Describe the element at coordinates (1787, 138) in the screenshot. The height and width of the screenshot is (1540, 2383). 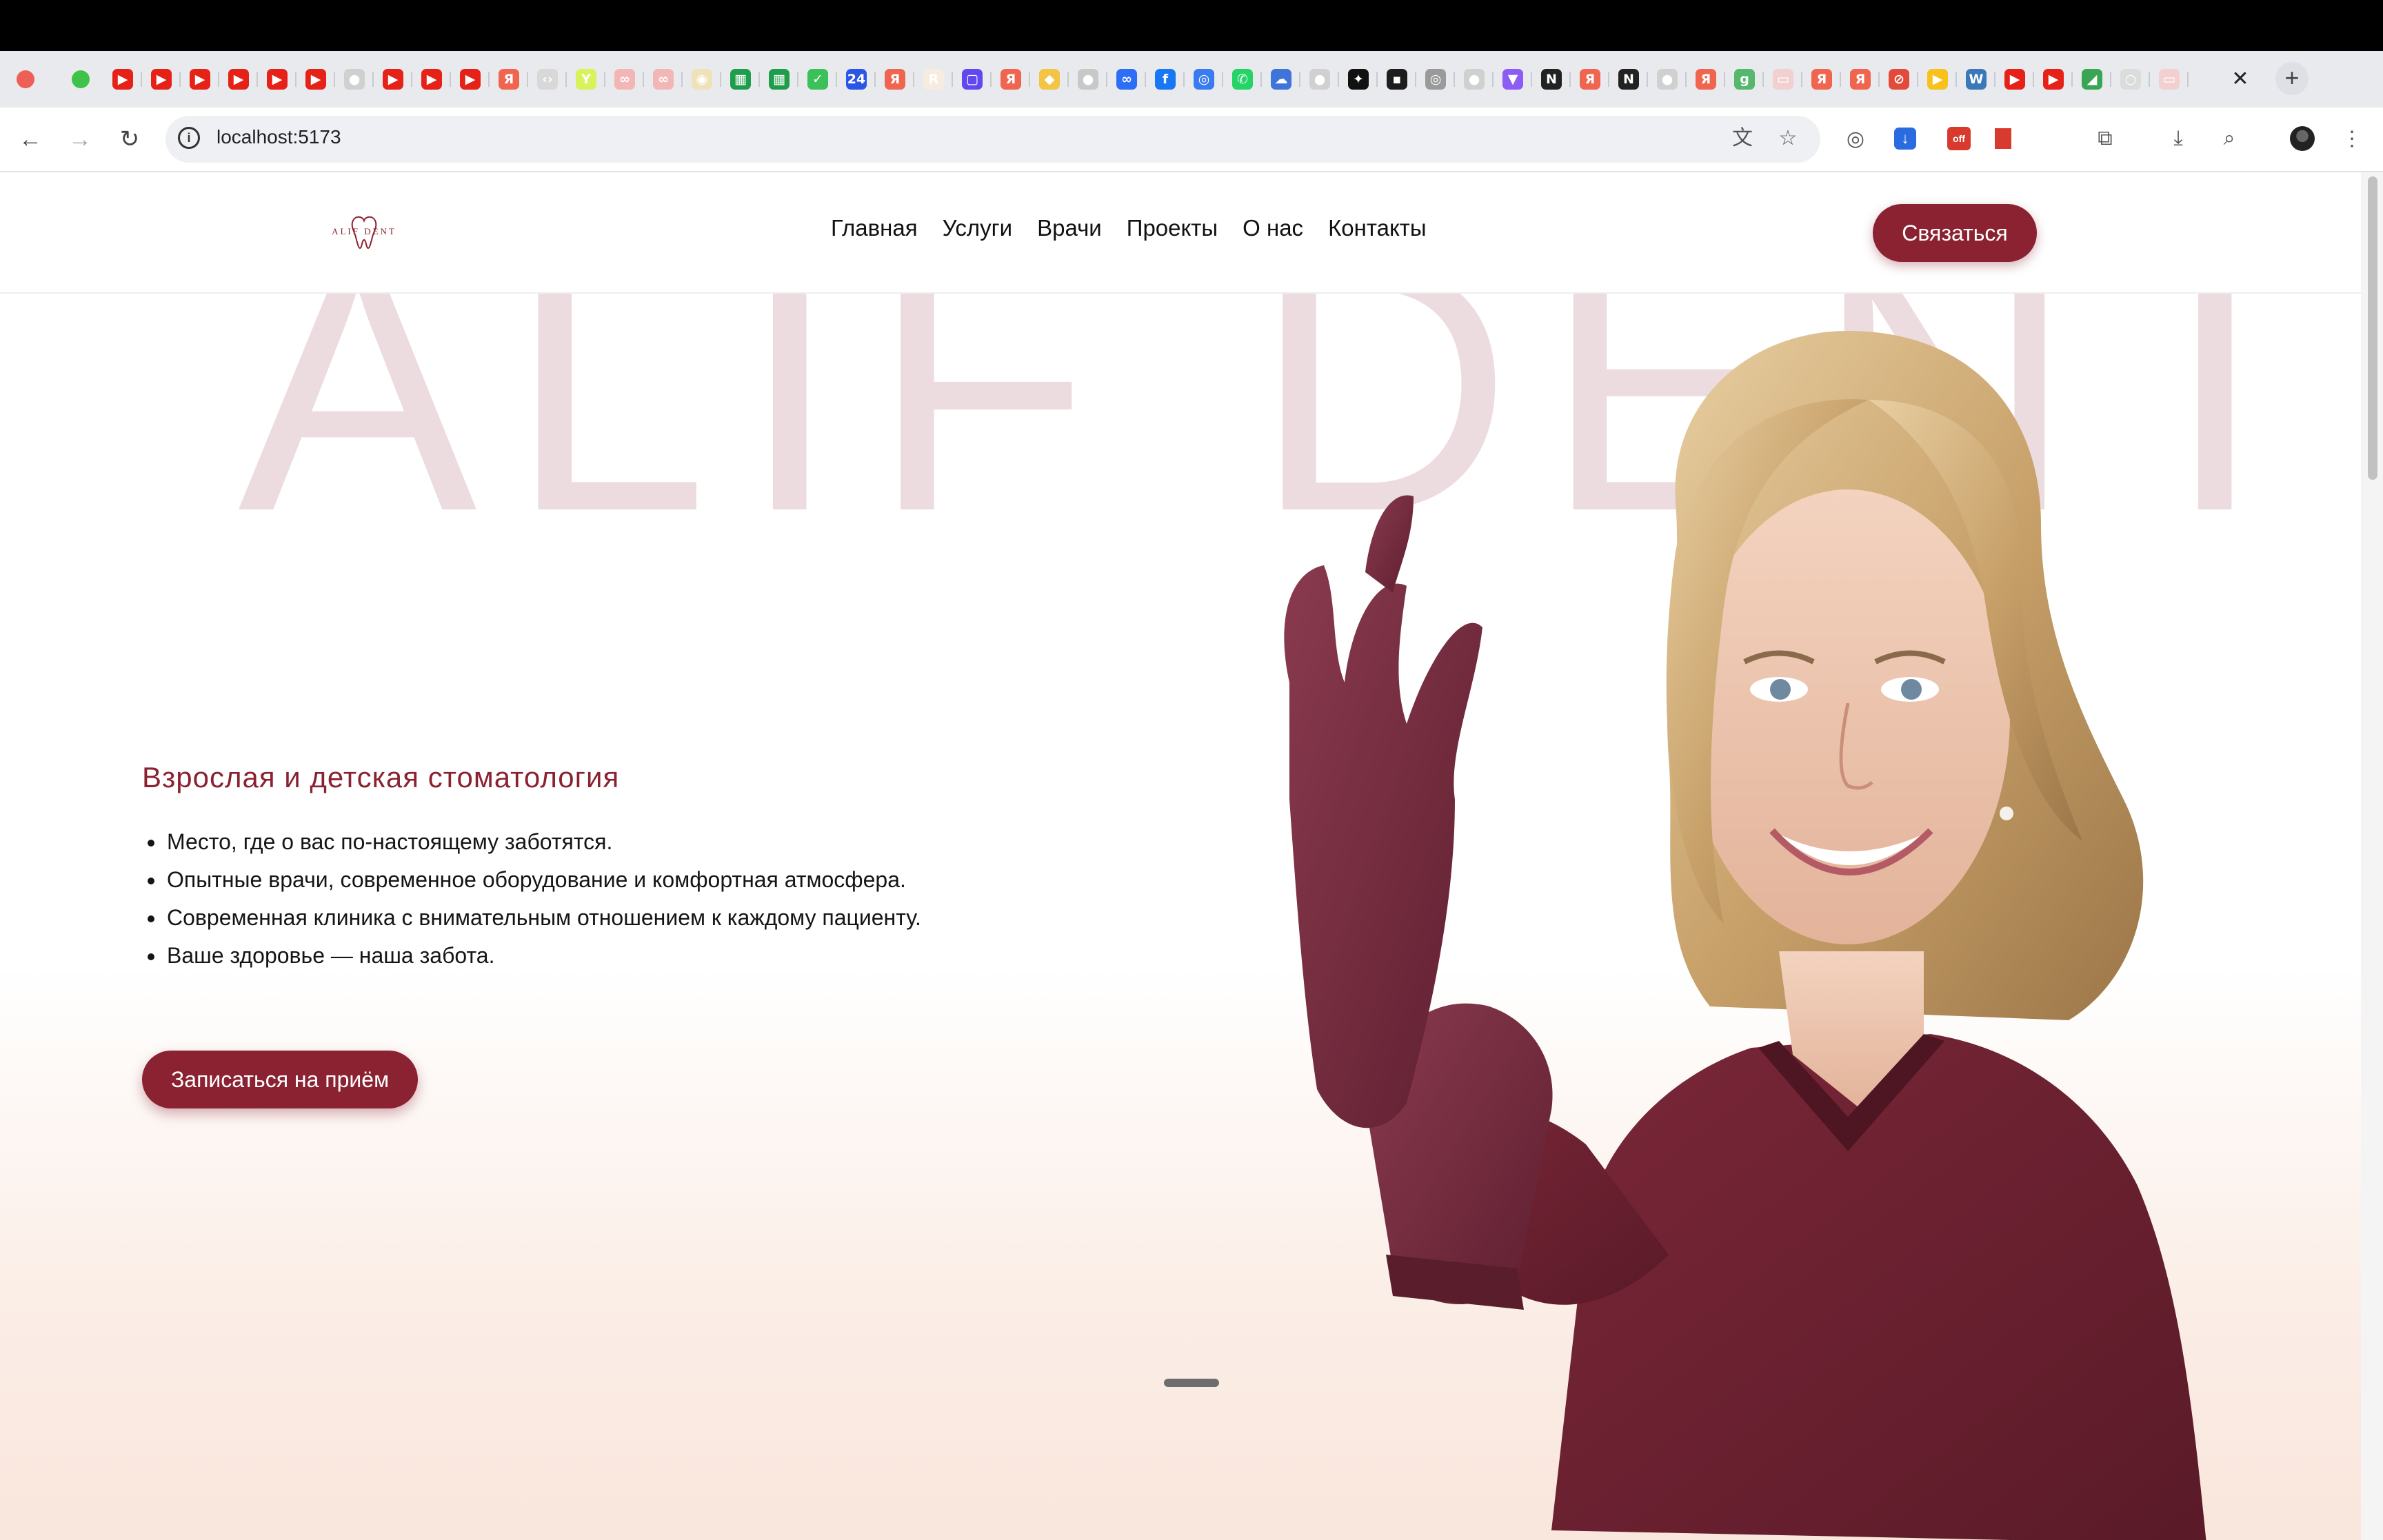
I see `bookmark-star-icon: ☆` at that location.